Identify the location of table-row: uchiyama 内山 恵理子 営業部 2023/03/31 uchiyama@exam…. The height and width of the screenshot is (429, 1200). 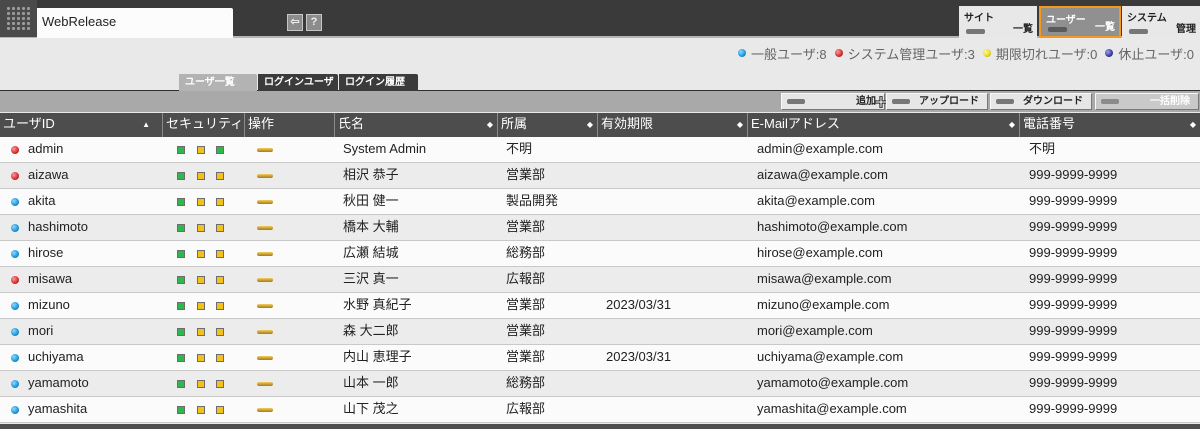
(600, 358).